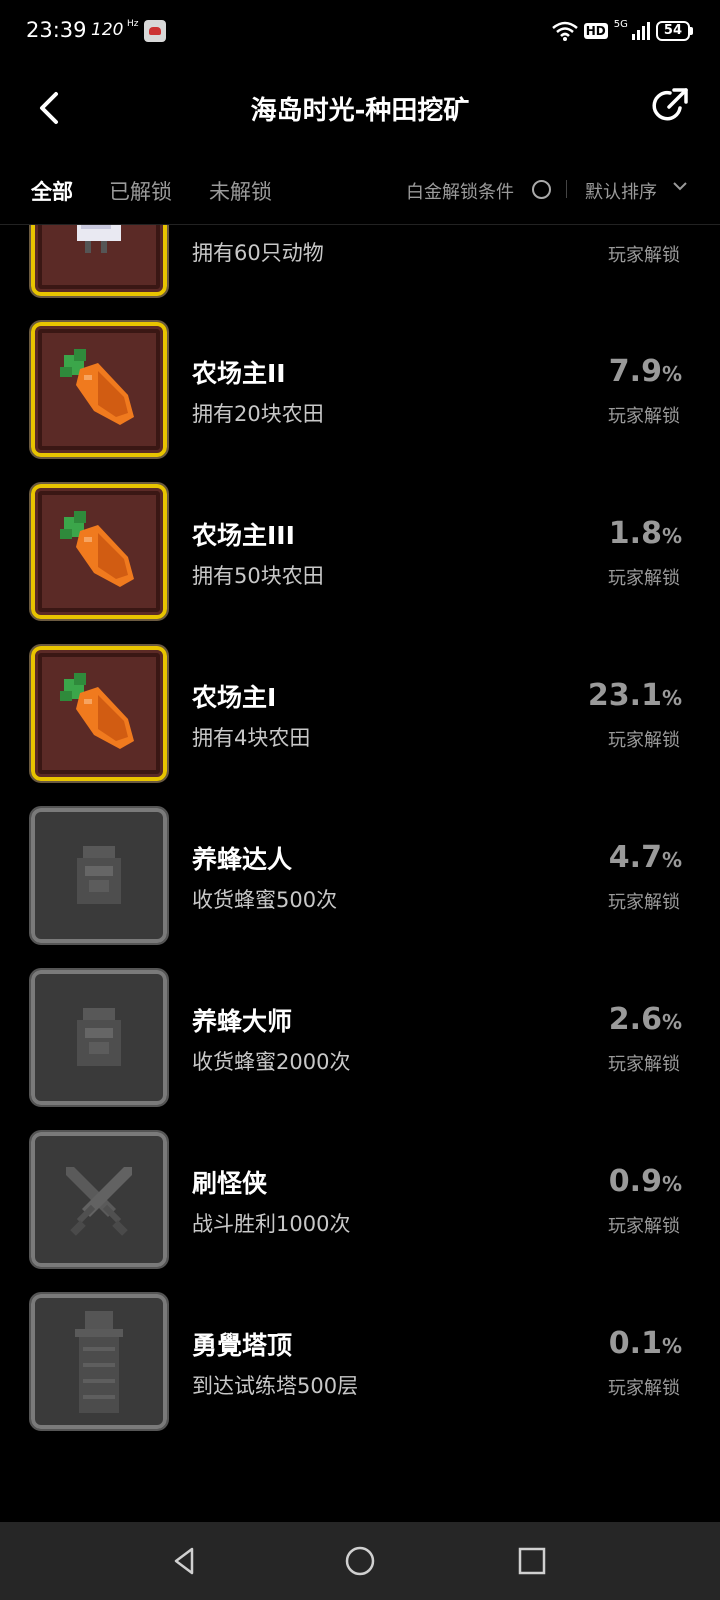  Describe the element at coordinates (251, 738) in the screenshot. I see `achievement-desc: 拥有4块农田` at that location.